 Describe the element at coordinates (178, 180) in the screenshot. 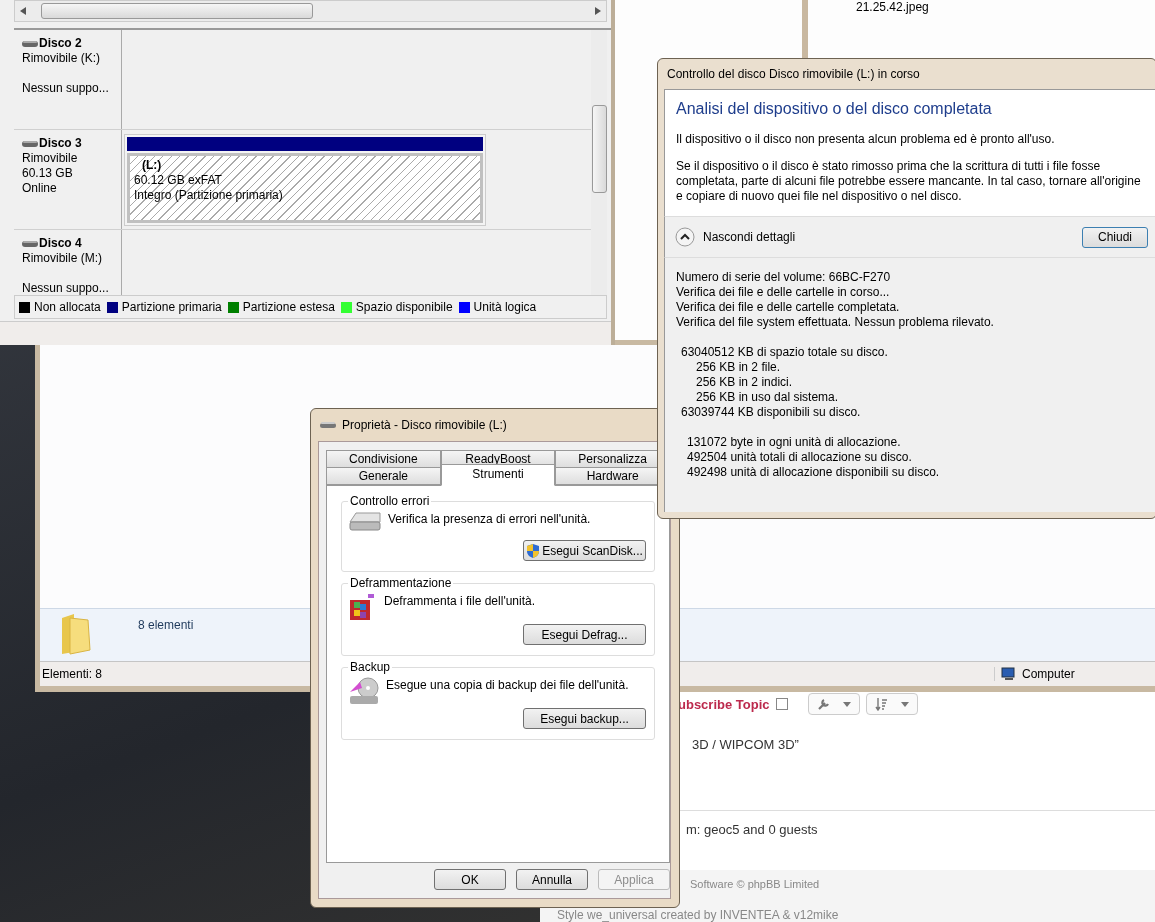

I see `partition-size: 60.12 GB exFAT` at that location.